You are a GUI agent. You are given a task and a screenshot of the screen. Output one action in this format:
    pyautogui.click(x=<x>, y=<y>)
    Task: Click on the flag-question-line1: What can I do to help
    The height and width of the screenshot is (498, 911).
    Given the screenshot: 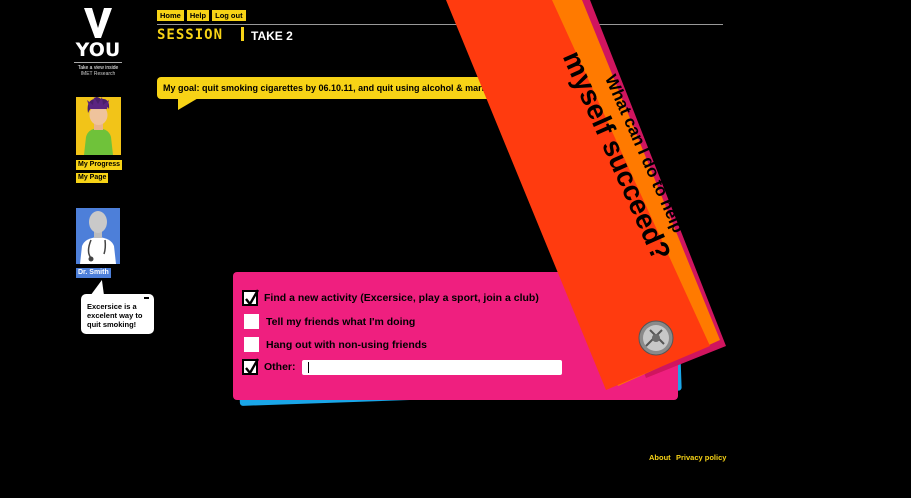 What is the action you would take?
    pyautogui.click(x=644, y=154)
    